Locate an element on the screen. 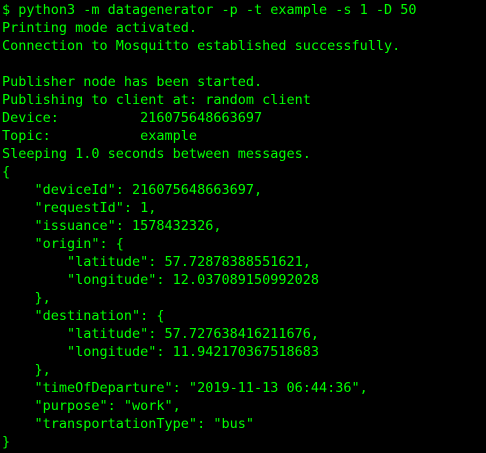  output-line-sleeping: Sleeping 1.0 seconds between messages. is located at coordinates (156, 154).